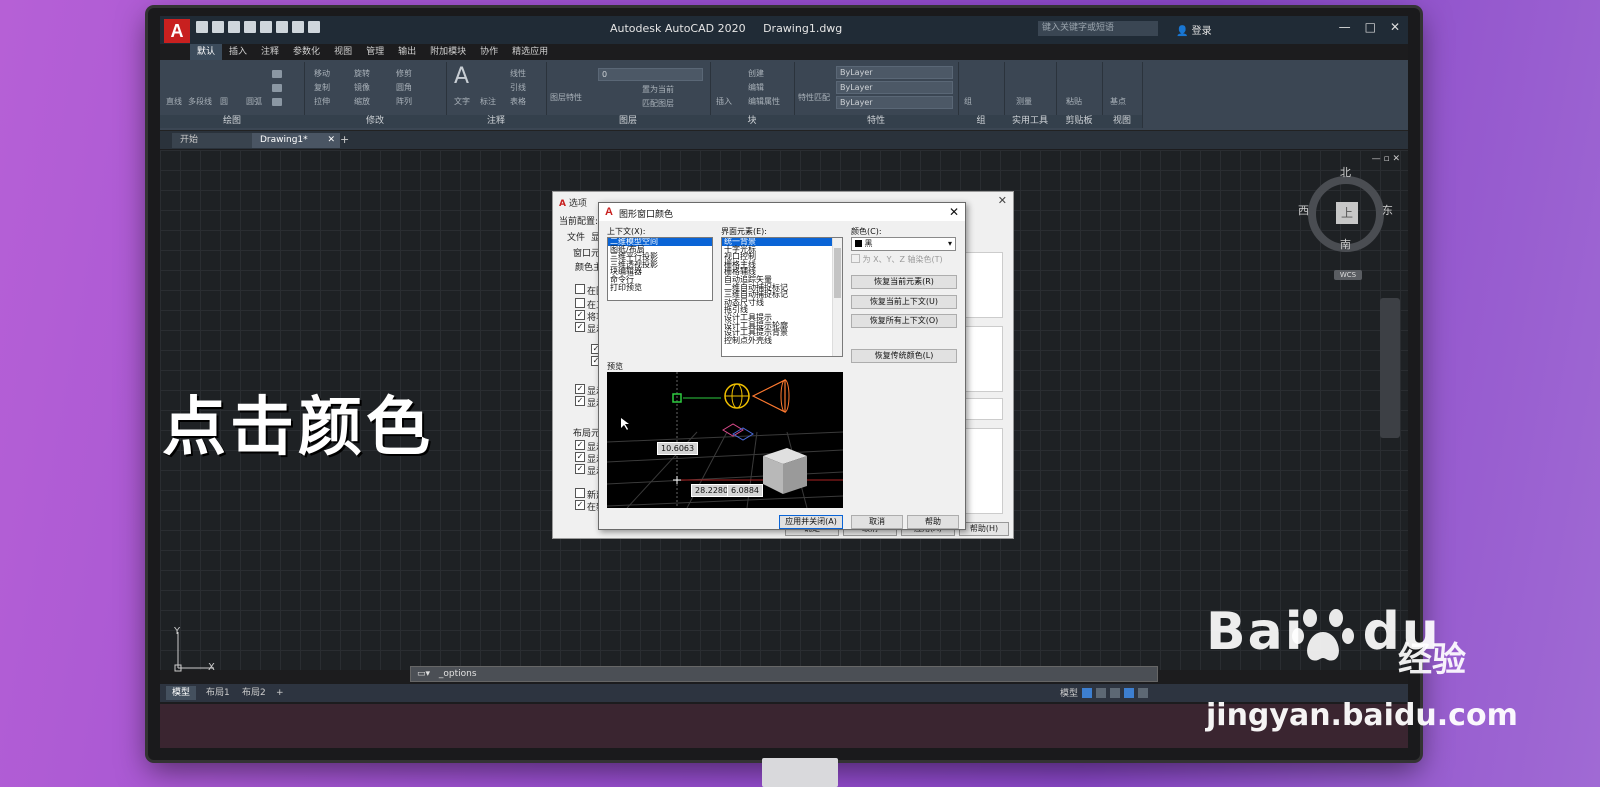 This screenshot has height=787, width=1600. Describe the element at coordinates (968, 101) in the screenshot. I see `group-tool: 组` at that location.